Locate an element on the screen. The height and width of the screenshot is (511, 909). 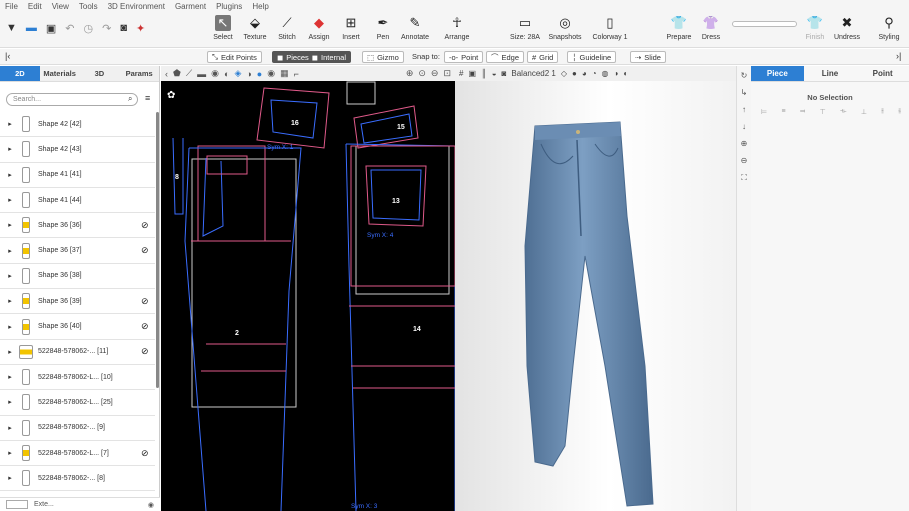
list-item: ▸ 522848-578062-... [8] is located at coordinates (77, 479).